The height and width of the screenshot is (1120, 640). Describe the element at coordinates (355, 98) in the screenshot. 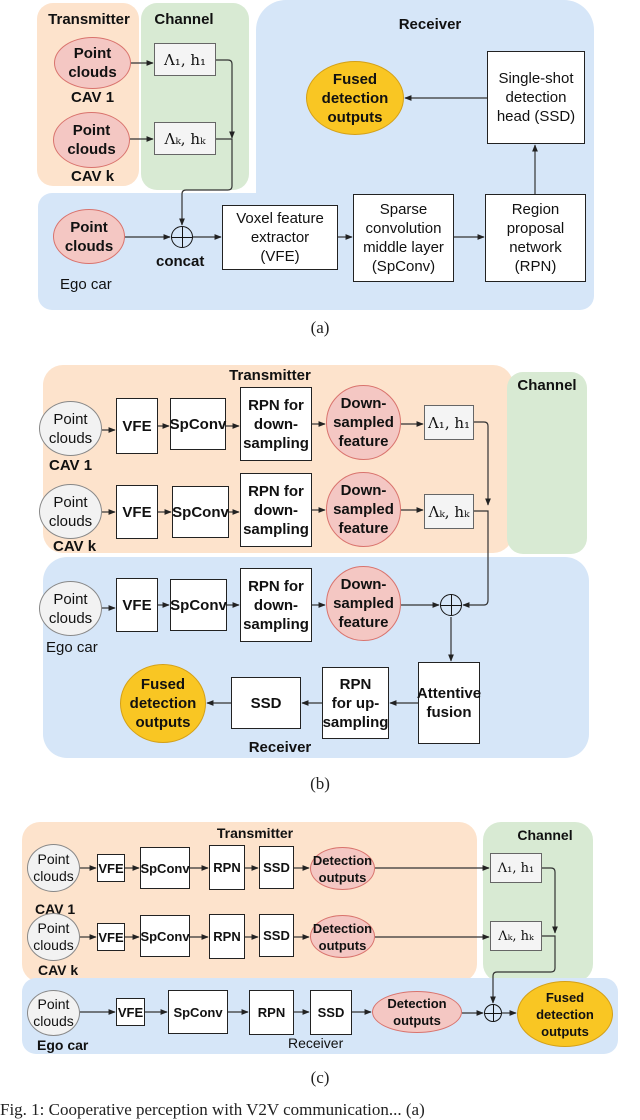

I see `a-fused-output: Fused detection outputs` at that location.